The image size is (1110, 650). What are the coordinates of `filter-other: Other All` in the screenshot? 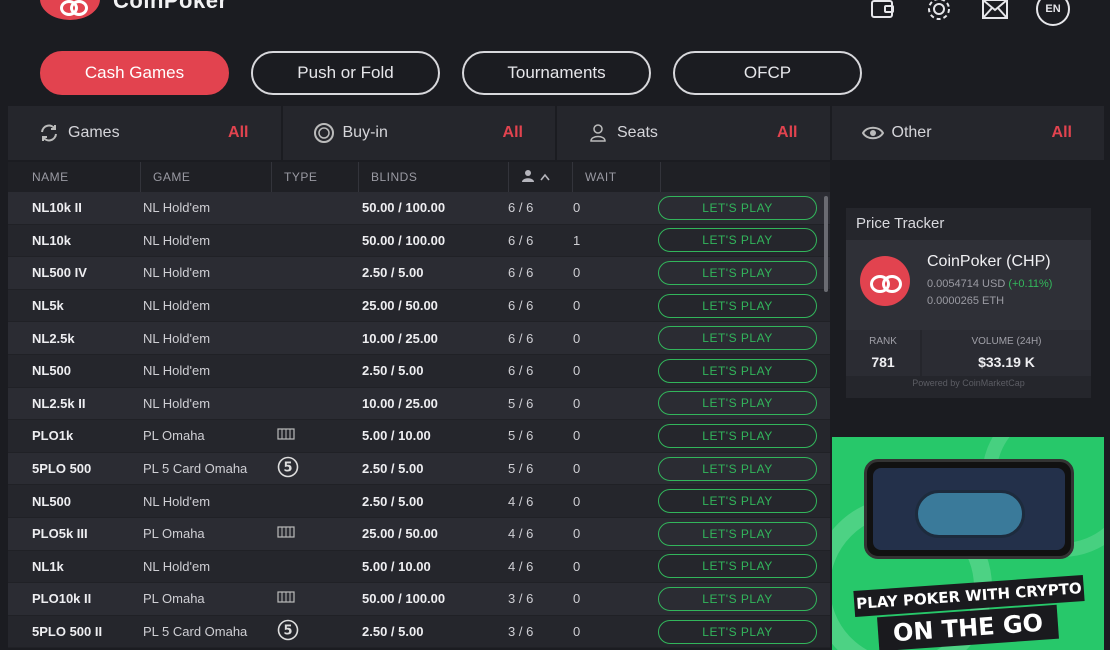 It's located at (968, 133).